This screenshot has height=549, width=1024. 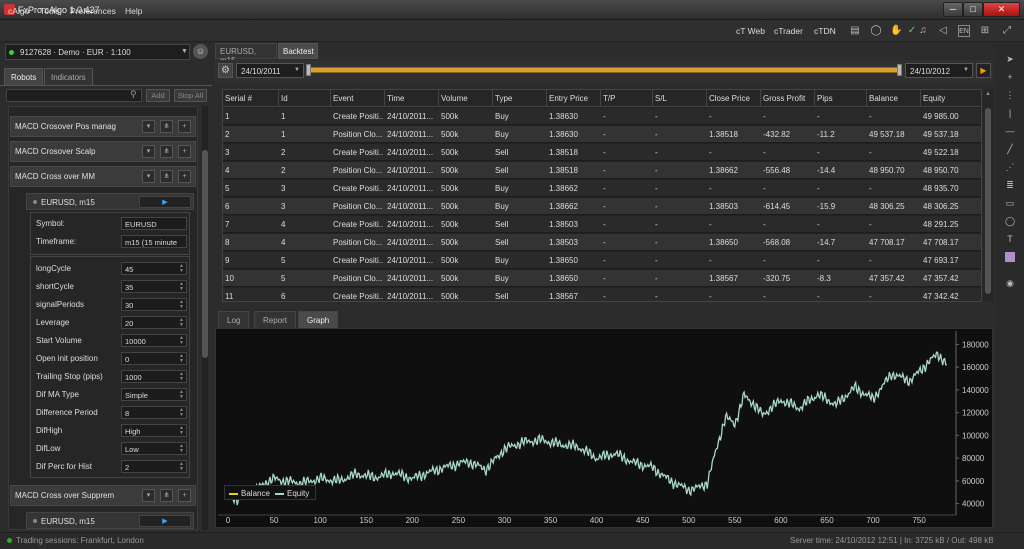 What do you see at coordinates (876, 31) in the screenshot?
I see `chat-icon: ◯` at bounding box center [876, 31].